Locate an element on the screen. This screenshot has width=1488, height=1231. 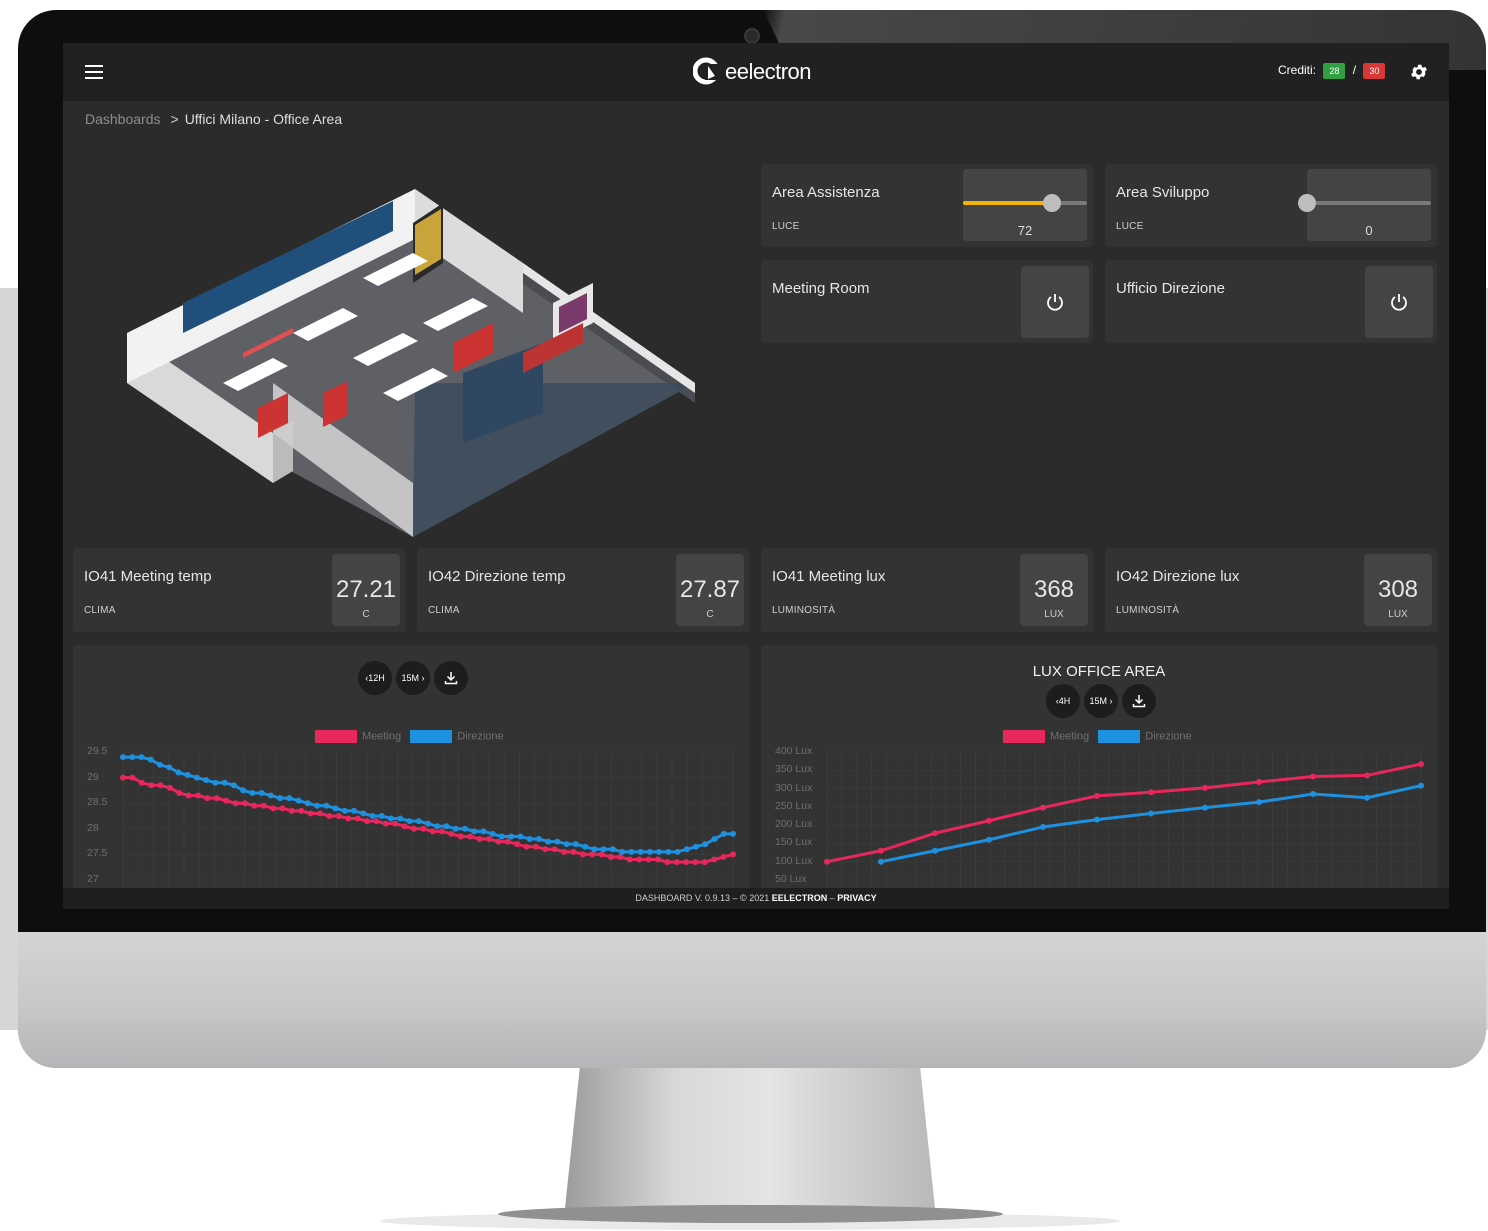
footer-privacy-link: PRIVACY is located at coordinates (856, 898).